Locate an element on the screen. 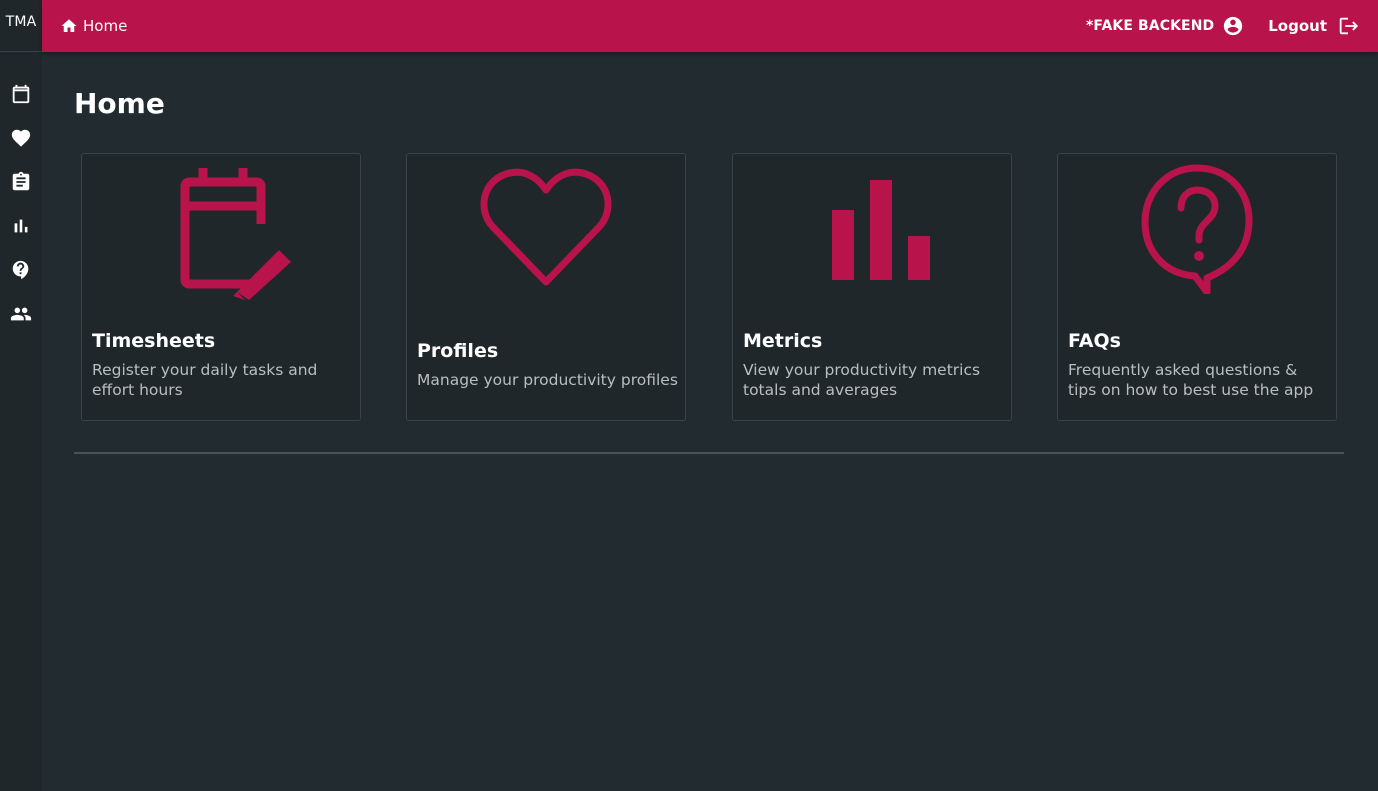 This screenshot has height=791, width=1378. backend-label: *FAKE BACKEND is located at coordinates (1150, 26).